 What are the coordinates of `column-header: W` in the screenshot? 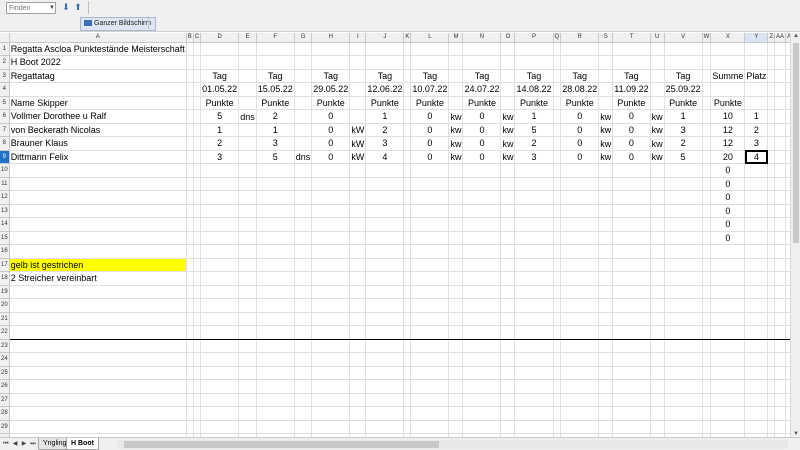 It's located at (707, 38).